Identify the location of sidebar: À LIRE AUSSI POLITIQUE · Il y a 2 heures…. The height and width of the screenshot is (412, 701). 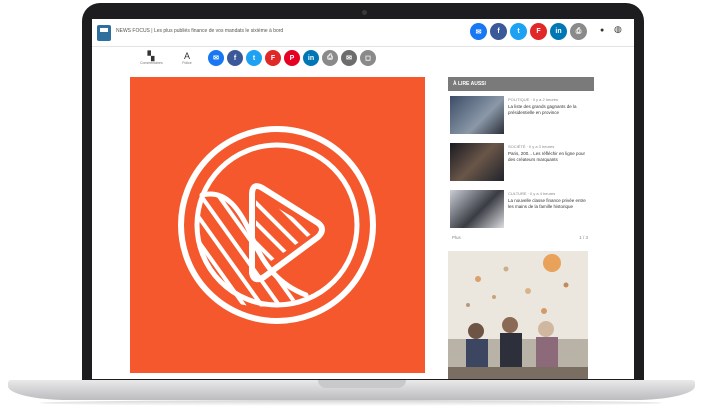
(521, 160).